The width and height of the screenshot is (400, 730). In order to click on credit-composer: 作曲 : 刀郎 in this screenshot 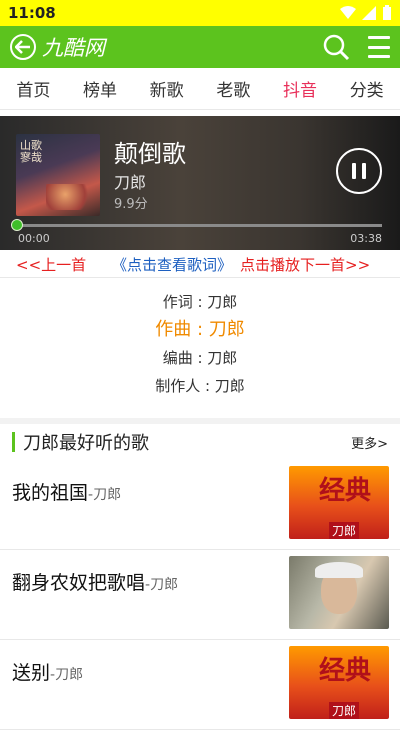, I will do `click(200, 329)`.